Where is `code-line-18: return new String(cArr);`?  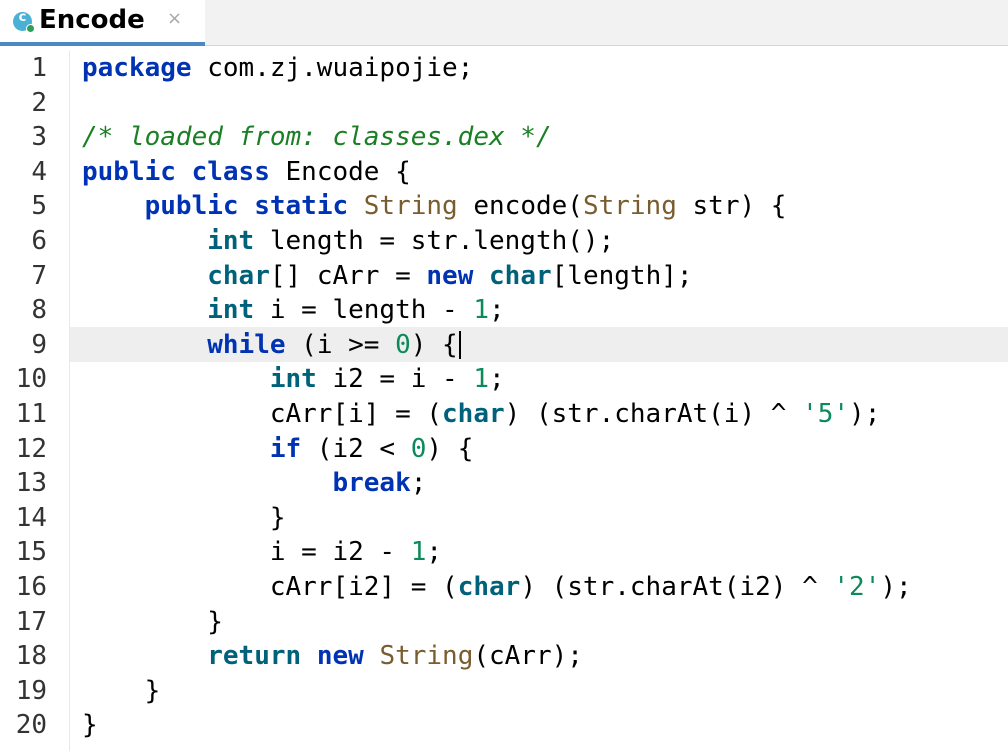
code-line-18: return new String(cArr); is located at coordinates (332, 656).